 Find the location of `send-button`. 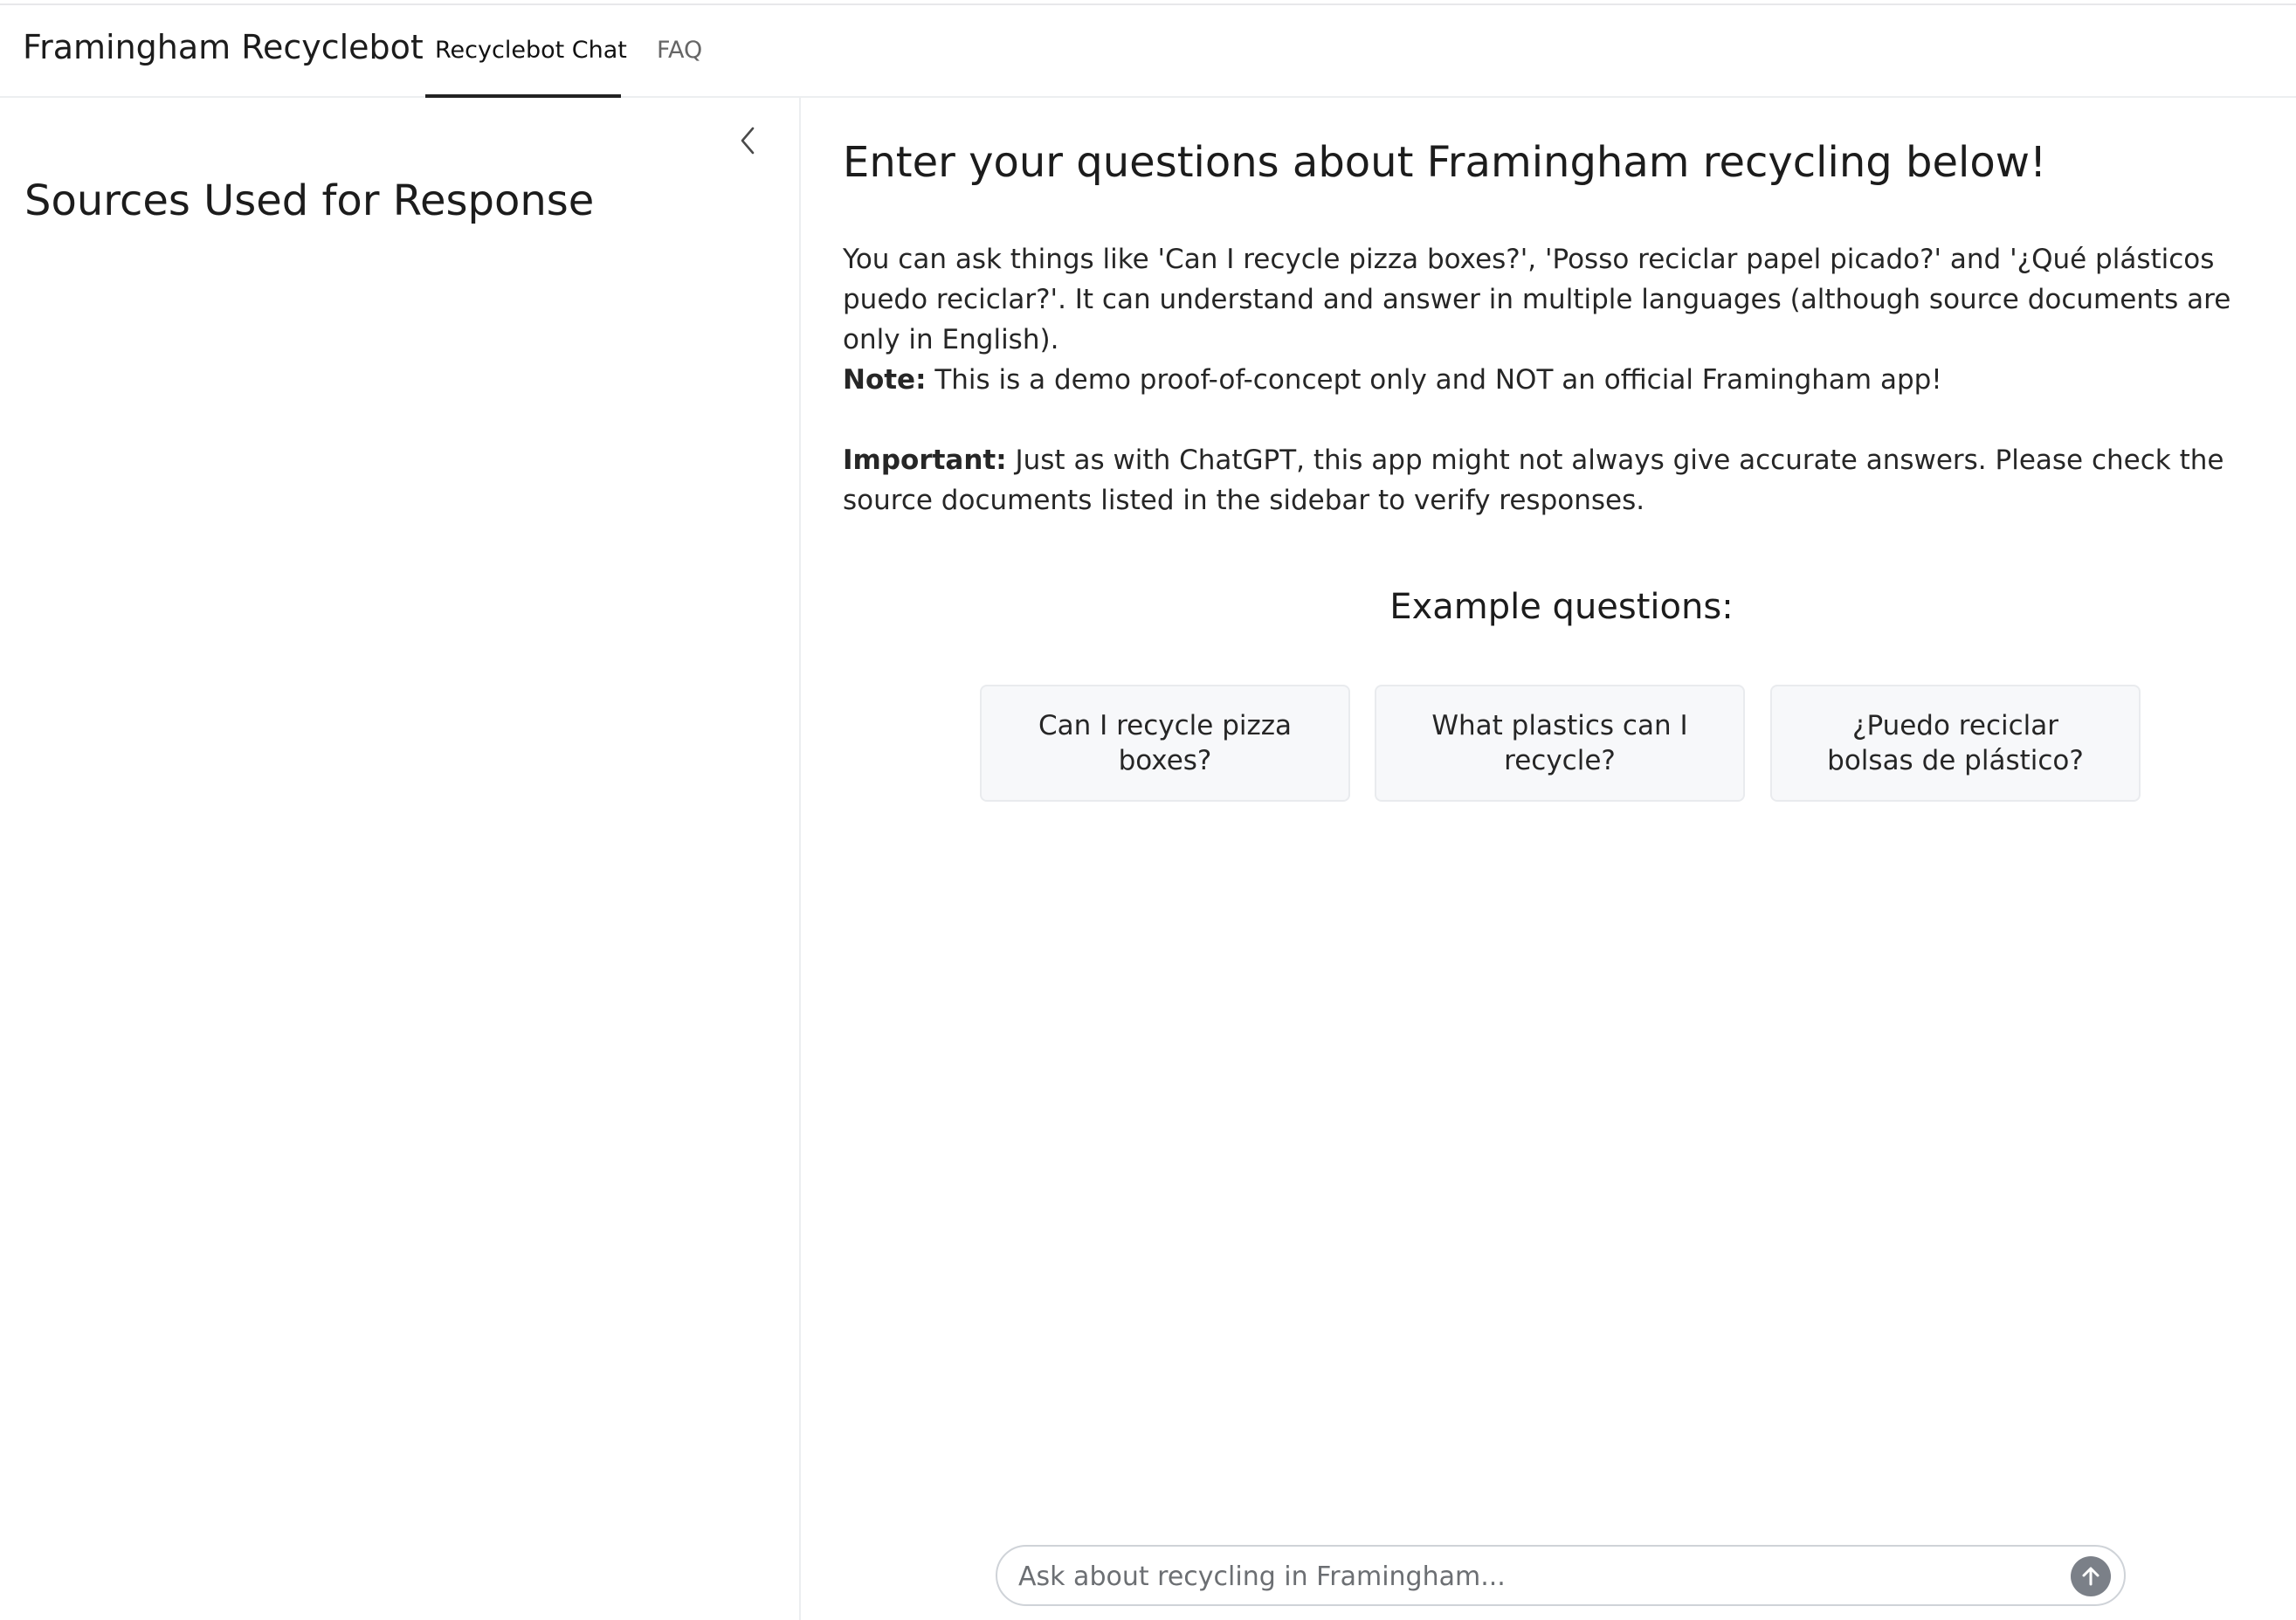

send-button is located at coordinates (2091, 1576).